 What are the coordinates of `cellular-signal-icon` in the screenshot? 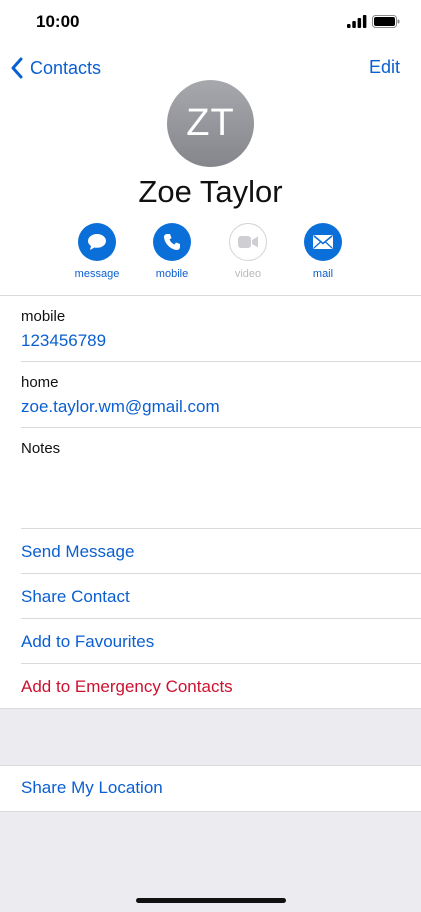 It's located at (357, 21).